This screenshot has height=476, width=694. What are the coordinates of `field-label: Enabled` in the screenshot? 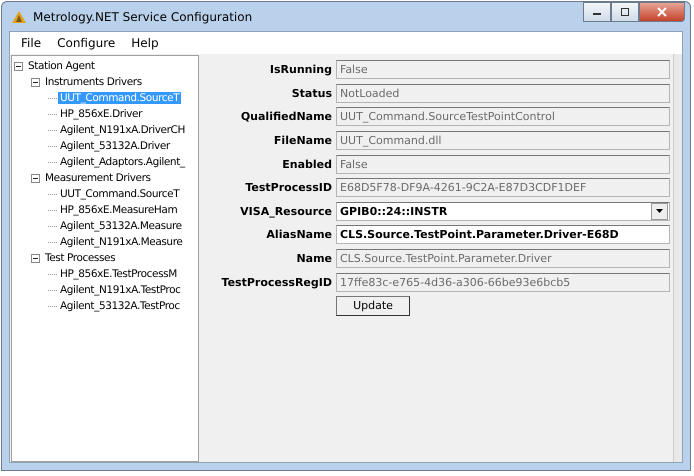 It's located at (307, 164).